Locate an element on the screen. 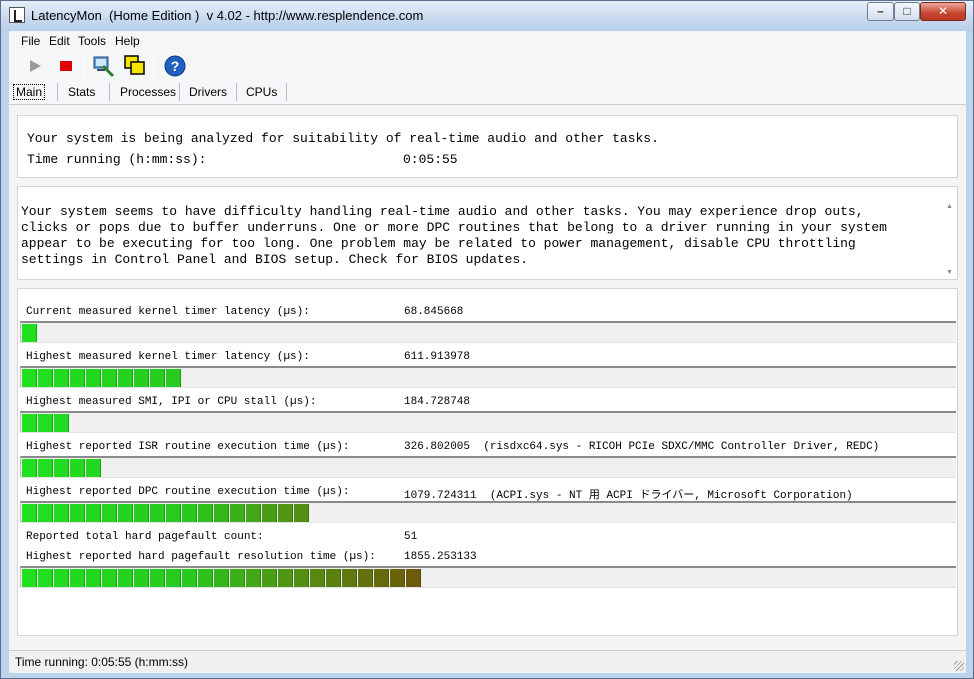 The image size is (974, 679). maximize-icon: □ is located at coordinates (907, 11).